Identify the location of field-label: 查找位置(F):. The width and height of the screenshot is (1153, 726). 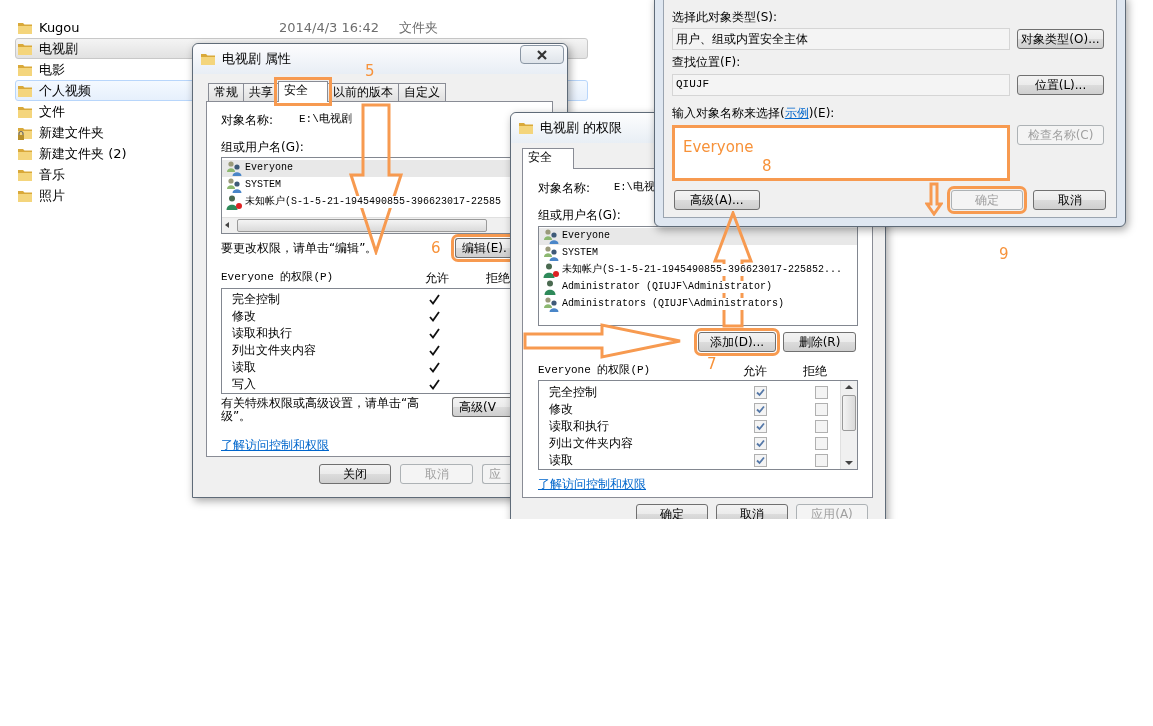
(707, 62).